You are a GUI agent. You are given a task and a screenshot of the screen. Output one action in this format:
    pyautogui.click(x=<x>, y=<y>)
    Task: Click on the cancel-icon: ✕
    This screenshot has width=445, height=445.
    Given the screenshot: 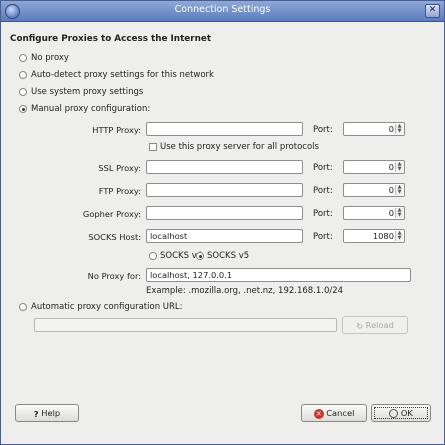 What is the action you would take?
    pyautogui.click(x=318, y=413)
    